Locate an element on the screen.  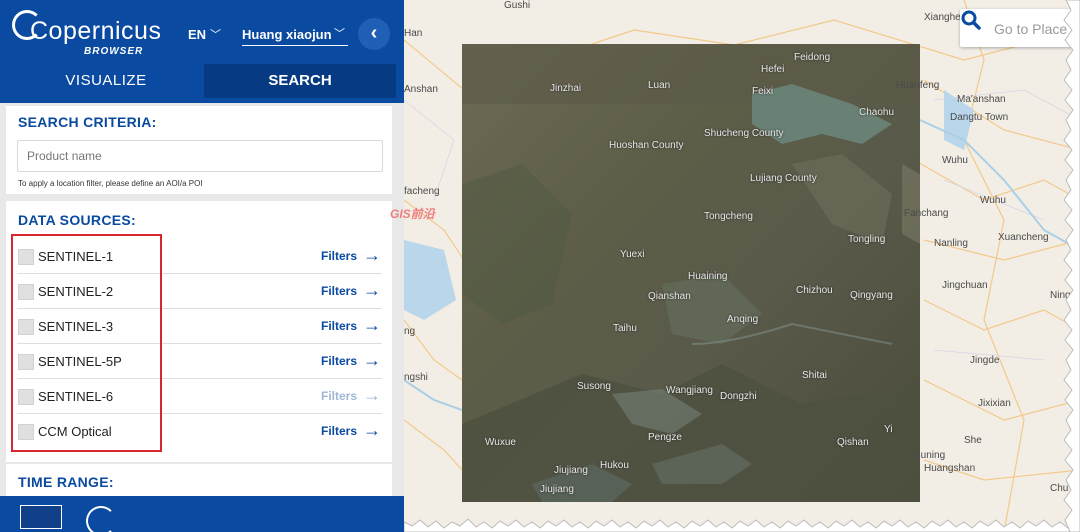
map-label: Nanling is located at coordinates (951, 243).